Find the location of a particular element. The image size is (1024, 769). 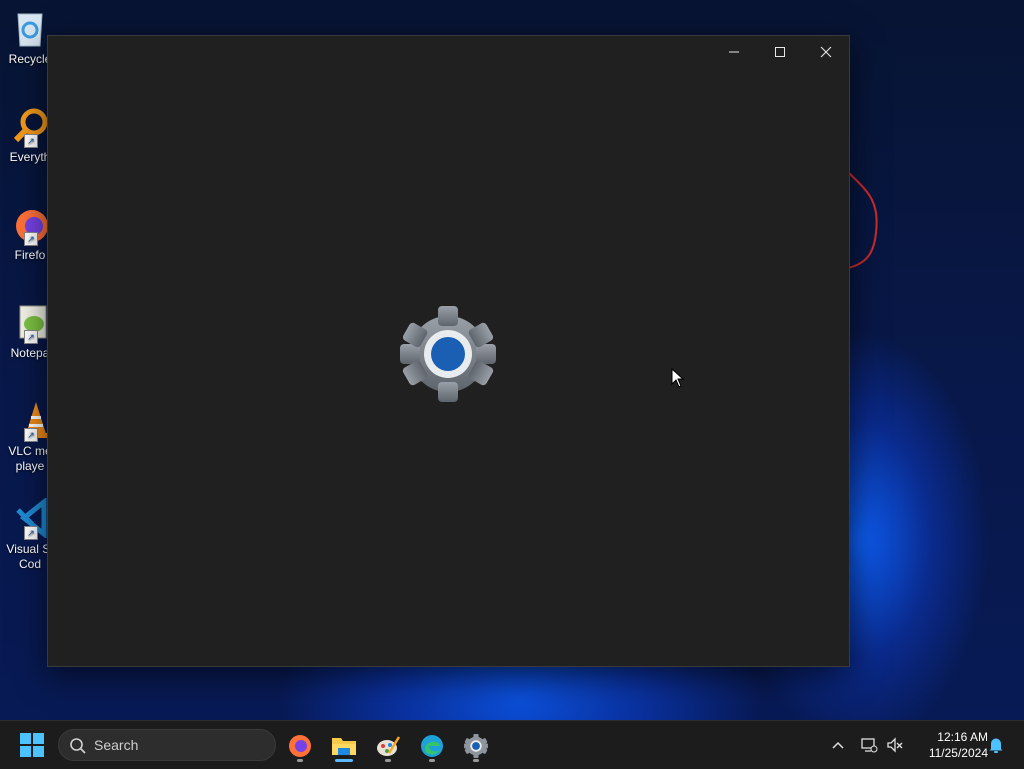

folder-icon is located at coordinates (344, 746).